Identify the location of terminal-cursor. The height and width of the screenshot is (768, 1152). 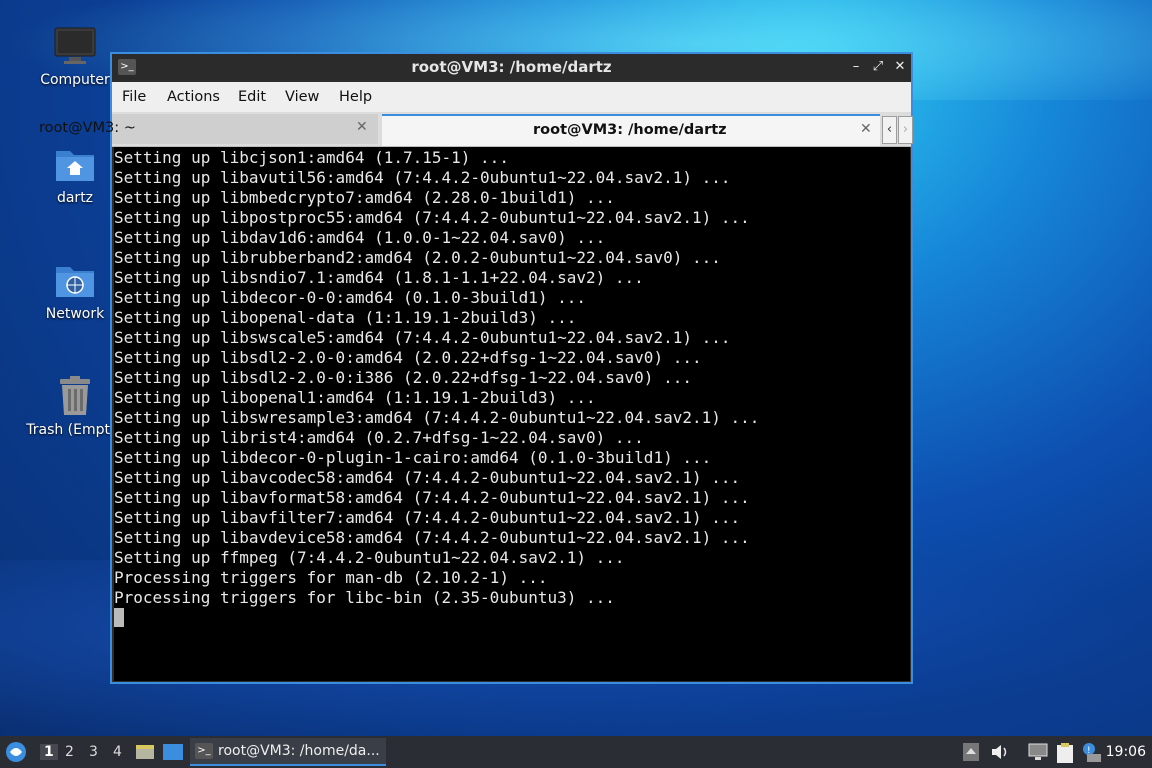
(119, 617).